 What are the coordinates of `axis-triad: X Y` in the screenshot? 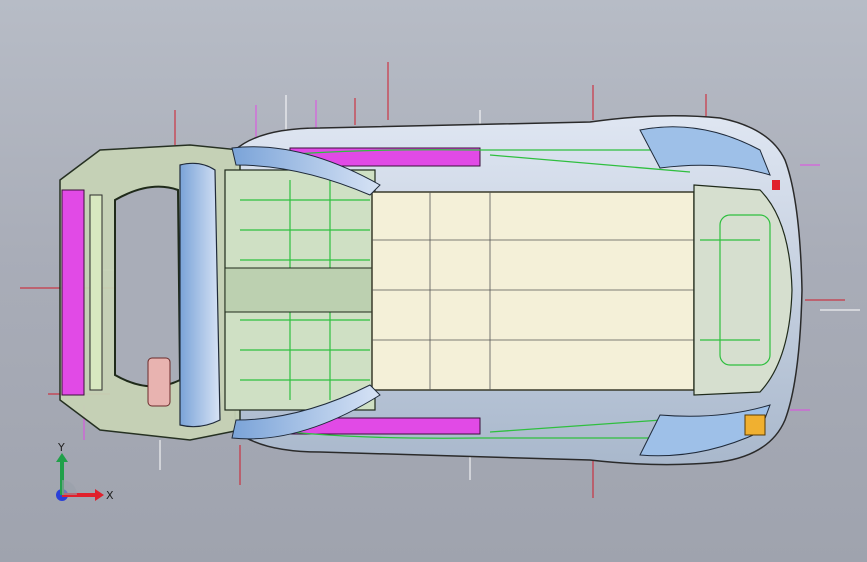 It's located at (80, 480).